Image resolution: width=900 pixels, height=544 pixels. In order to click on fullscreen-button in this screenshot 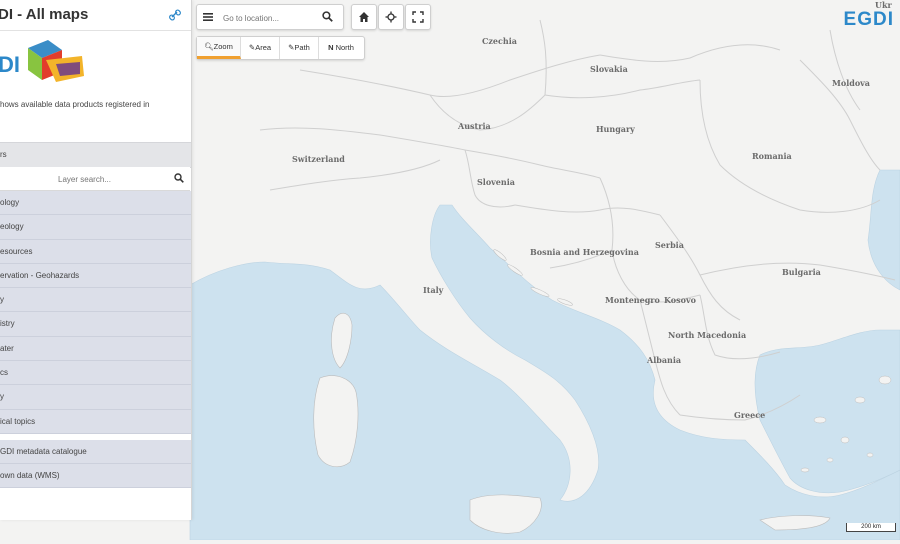, I will do `click(418, 17)`.